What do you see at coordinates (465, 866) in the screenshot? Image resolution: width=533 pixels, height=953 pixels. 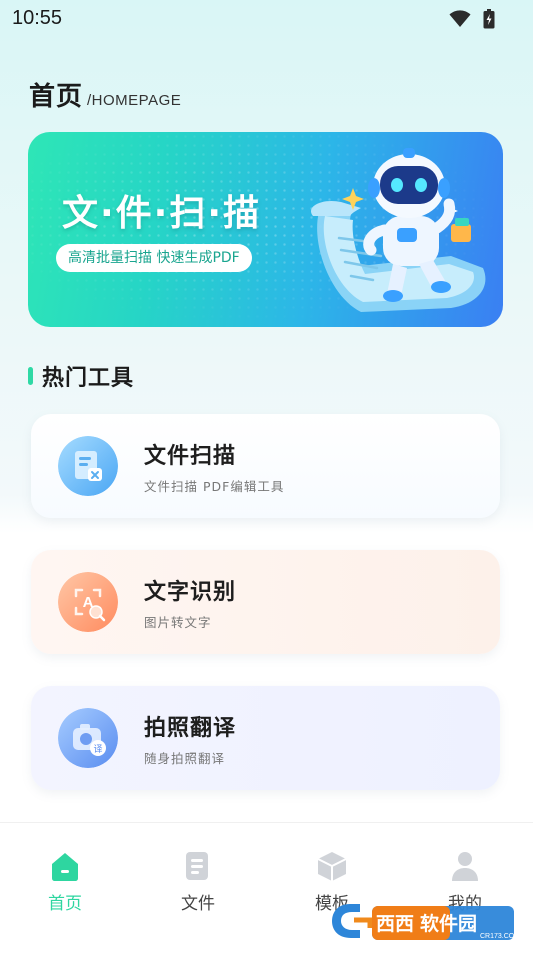 I see `person-icon` at bounding box center [465, 866].